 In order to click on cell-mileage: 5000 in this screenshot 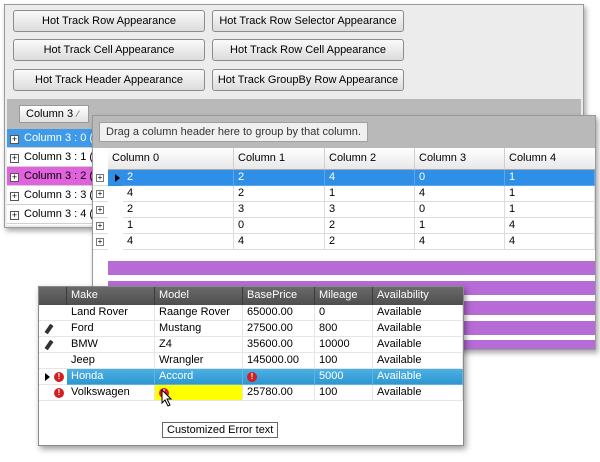, I will do `click(344, 377)`.